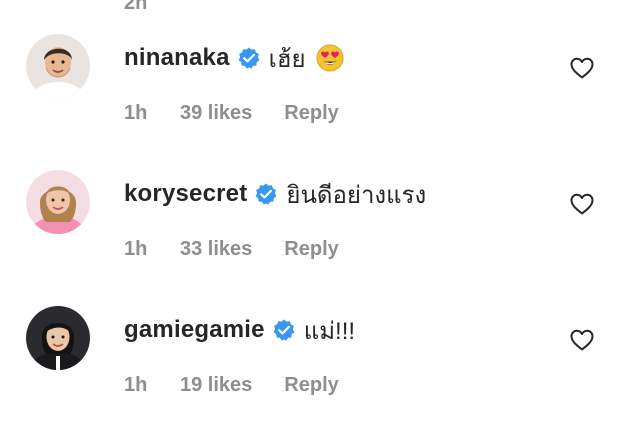  I want to click on previous-comment-time: 2h, so click(136, 7).